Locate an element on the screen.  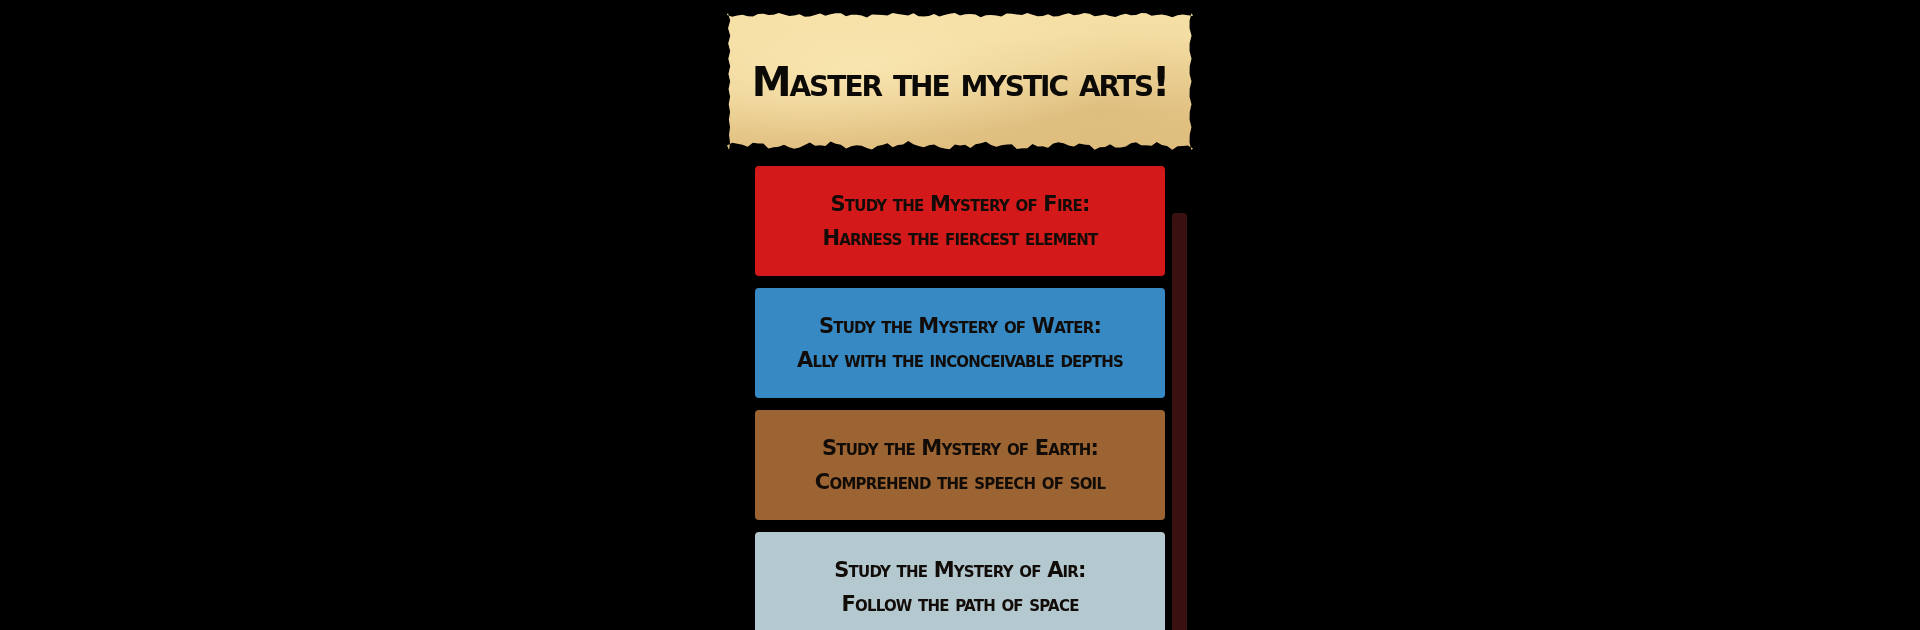
page-title: Master the mystic arts! is located at coordinates (960, 81).